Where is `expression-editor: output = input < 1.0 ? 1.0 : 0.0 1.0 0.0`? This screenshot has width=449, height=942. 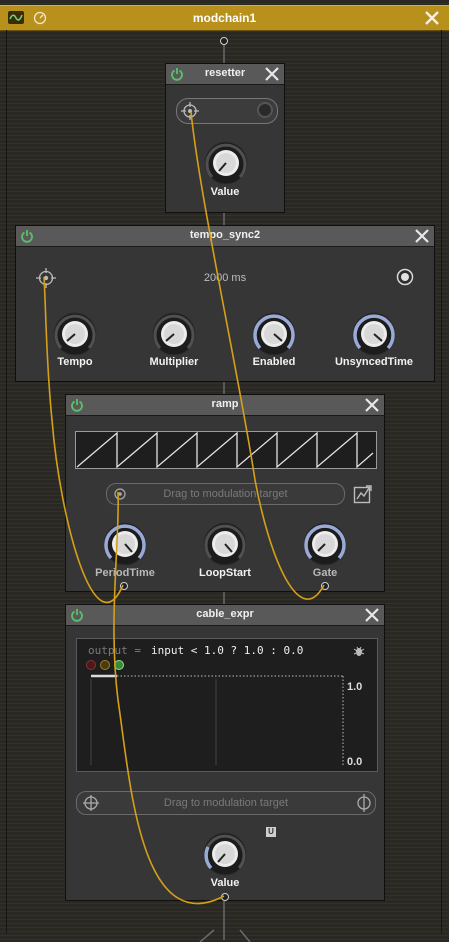 expression-editor: output = input < 1.0 ? 1.0 : 0.0 1.0 0.0 is located at coordinates (227, 705).